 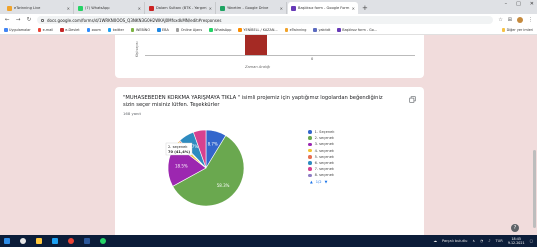 What do you see at coordinates (39, 241) in the screenshot?
I see `file-explorer-icon` at bounding box center [39, 241].